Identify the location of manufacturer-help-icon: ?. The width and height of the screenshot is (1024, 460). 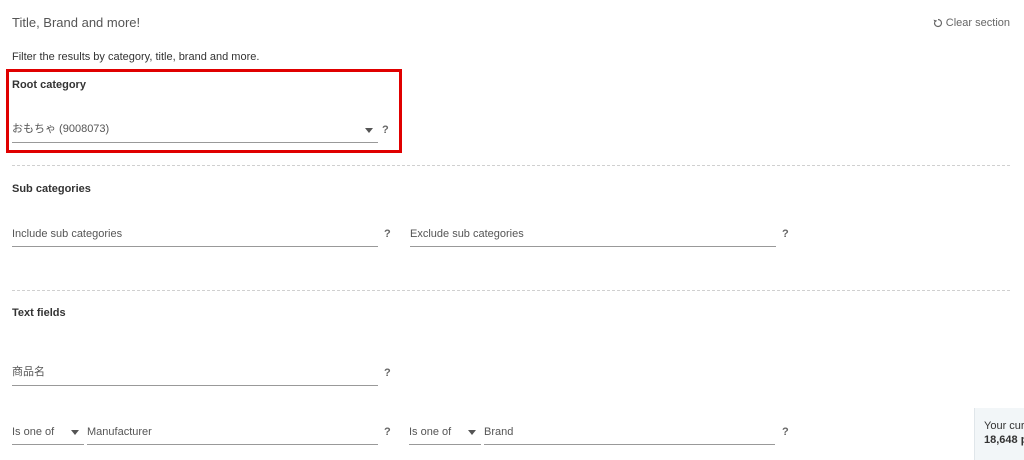
(387, 432).